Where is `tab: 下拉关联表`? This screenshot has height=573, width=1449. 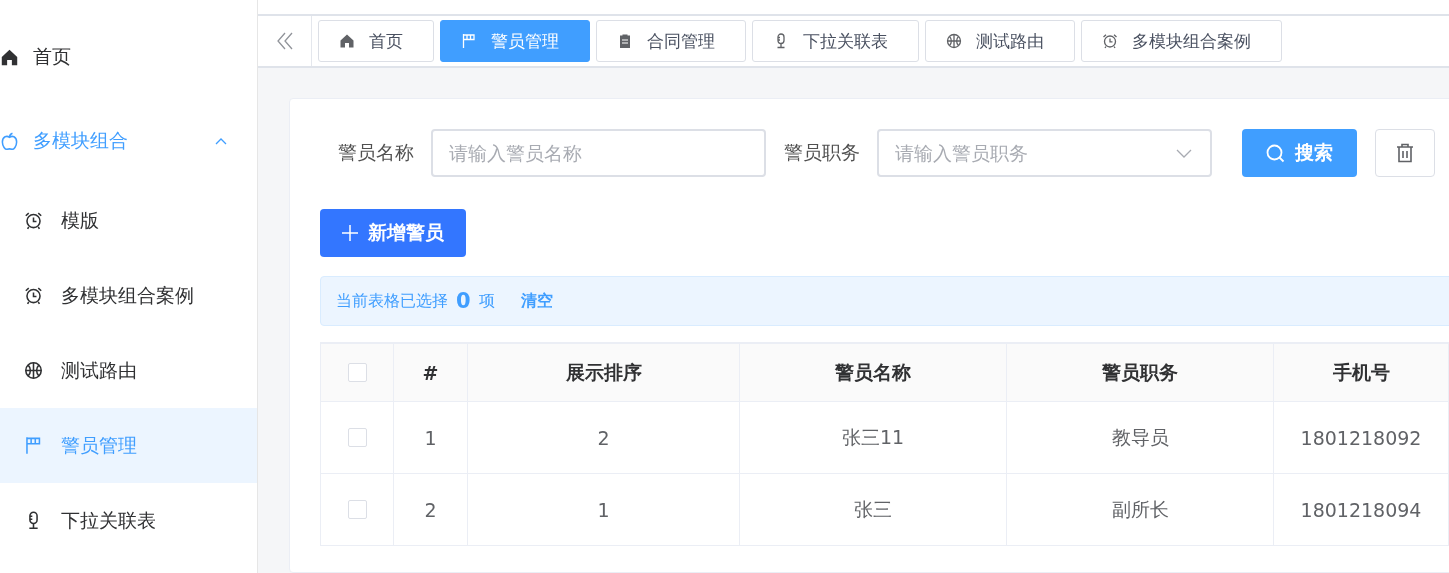
tab: 下拉关联表 is located at coordinates (835, 41).